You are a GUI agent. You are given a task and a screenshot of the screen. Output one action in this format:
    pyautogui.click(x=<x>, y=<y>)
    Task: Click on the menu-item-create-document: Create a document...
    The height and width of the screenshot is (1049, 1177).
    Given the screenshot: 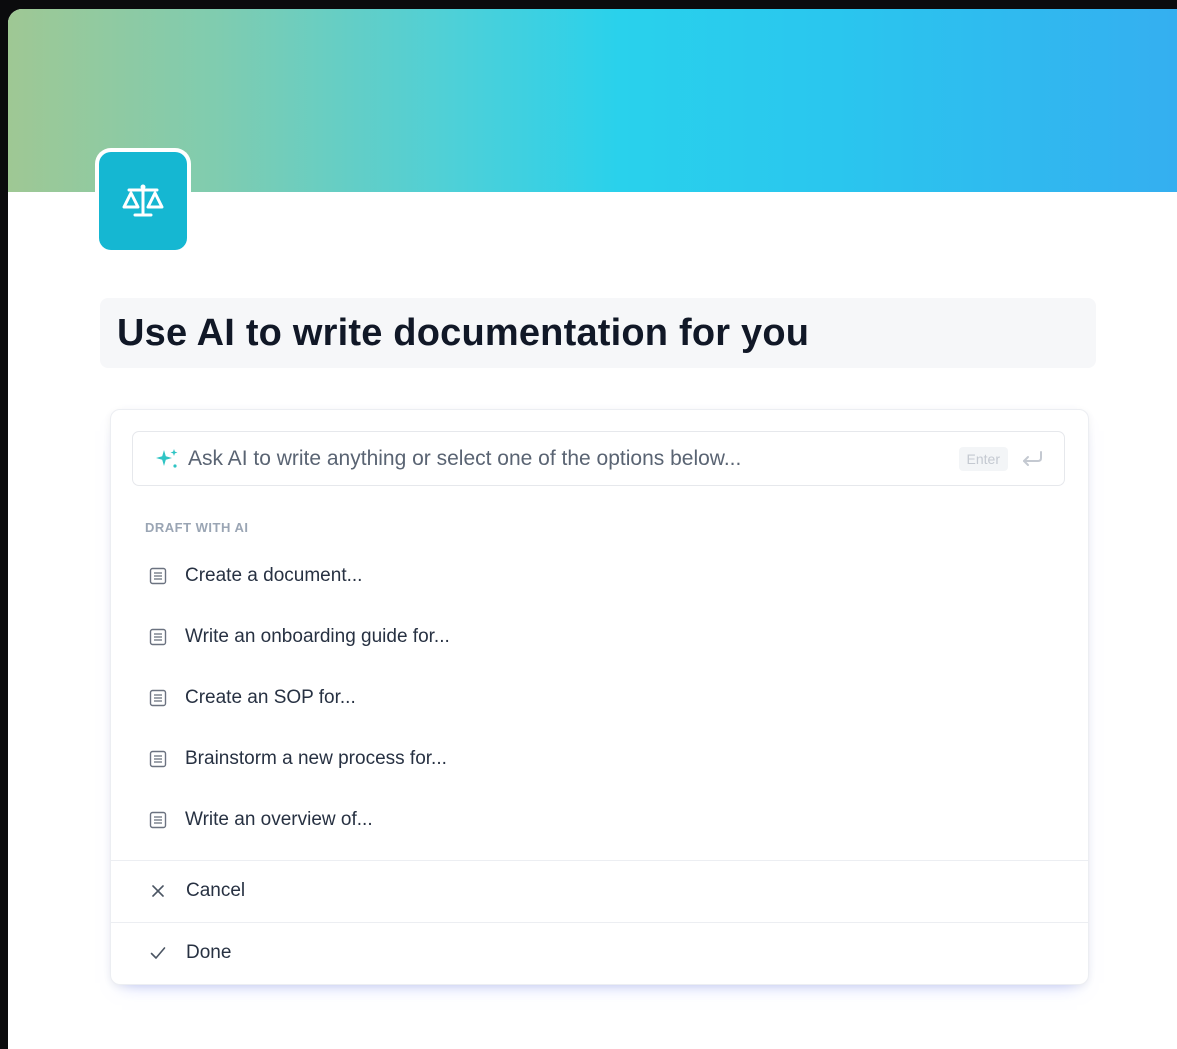 What is the action you would take?
    pyautogui.click(x=600, y=576)
    